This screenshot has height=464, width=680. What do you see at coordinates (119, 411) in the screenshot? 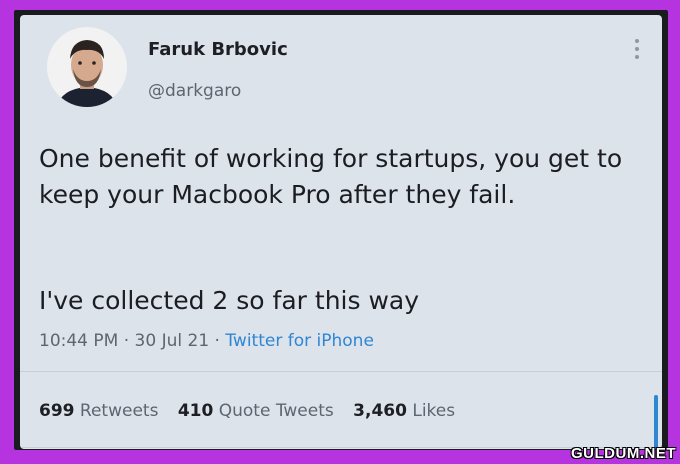
I see `retweets-label: Retweets` at bounding box center [119, 411].